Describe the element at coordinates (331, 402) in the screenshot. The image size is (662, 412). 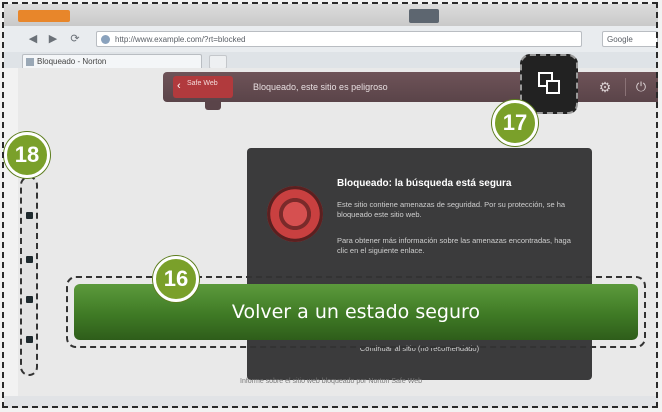
I see `status-bar` at that location.